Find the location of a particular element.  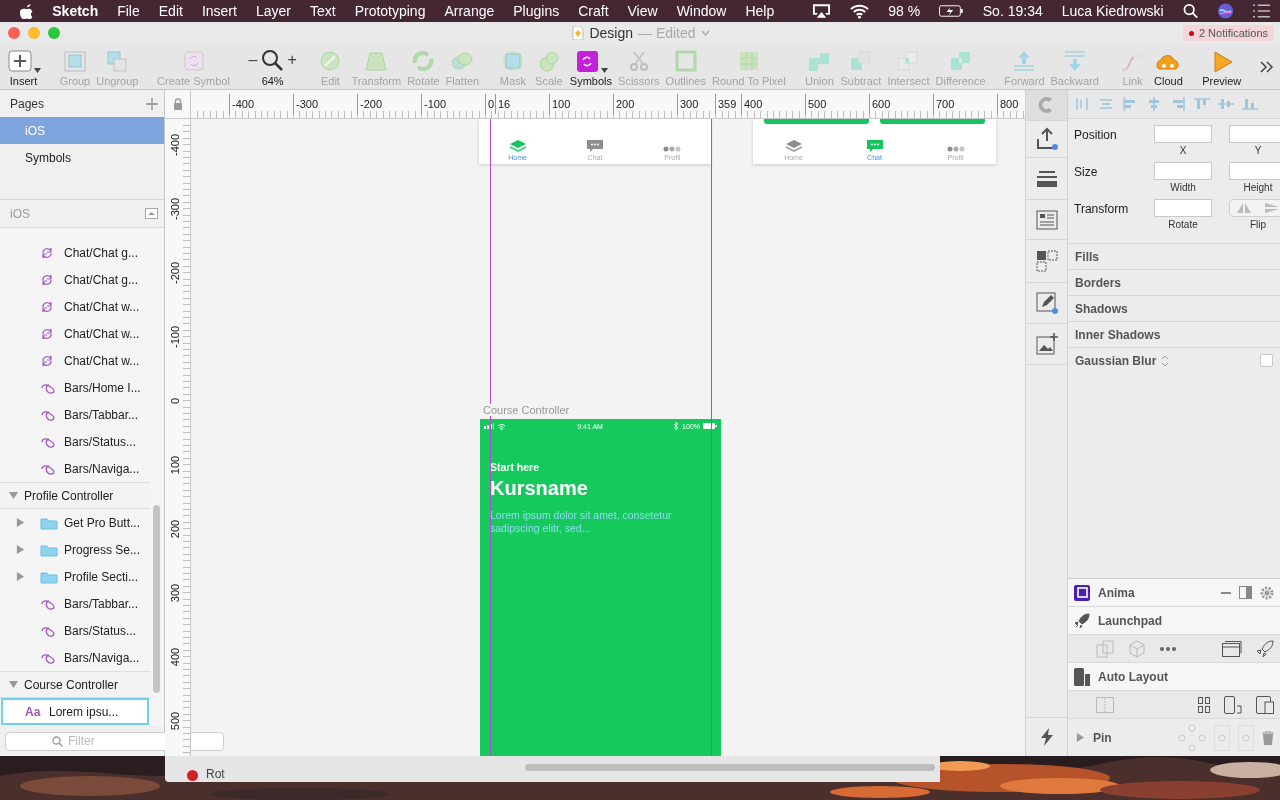

artboard-name: Profile Controller is located at coordinates (69, 495).